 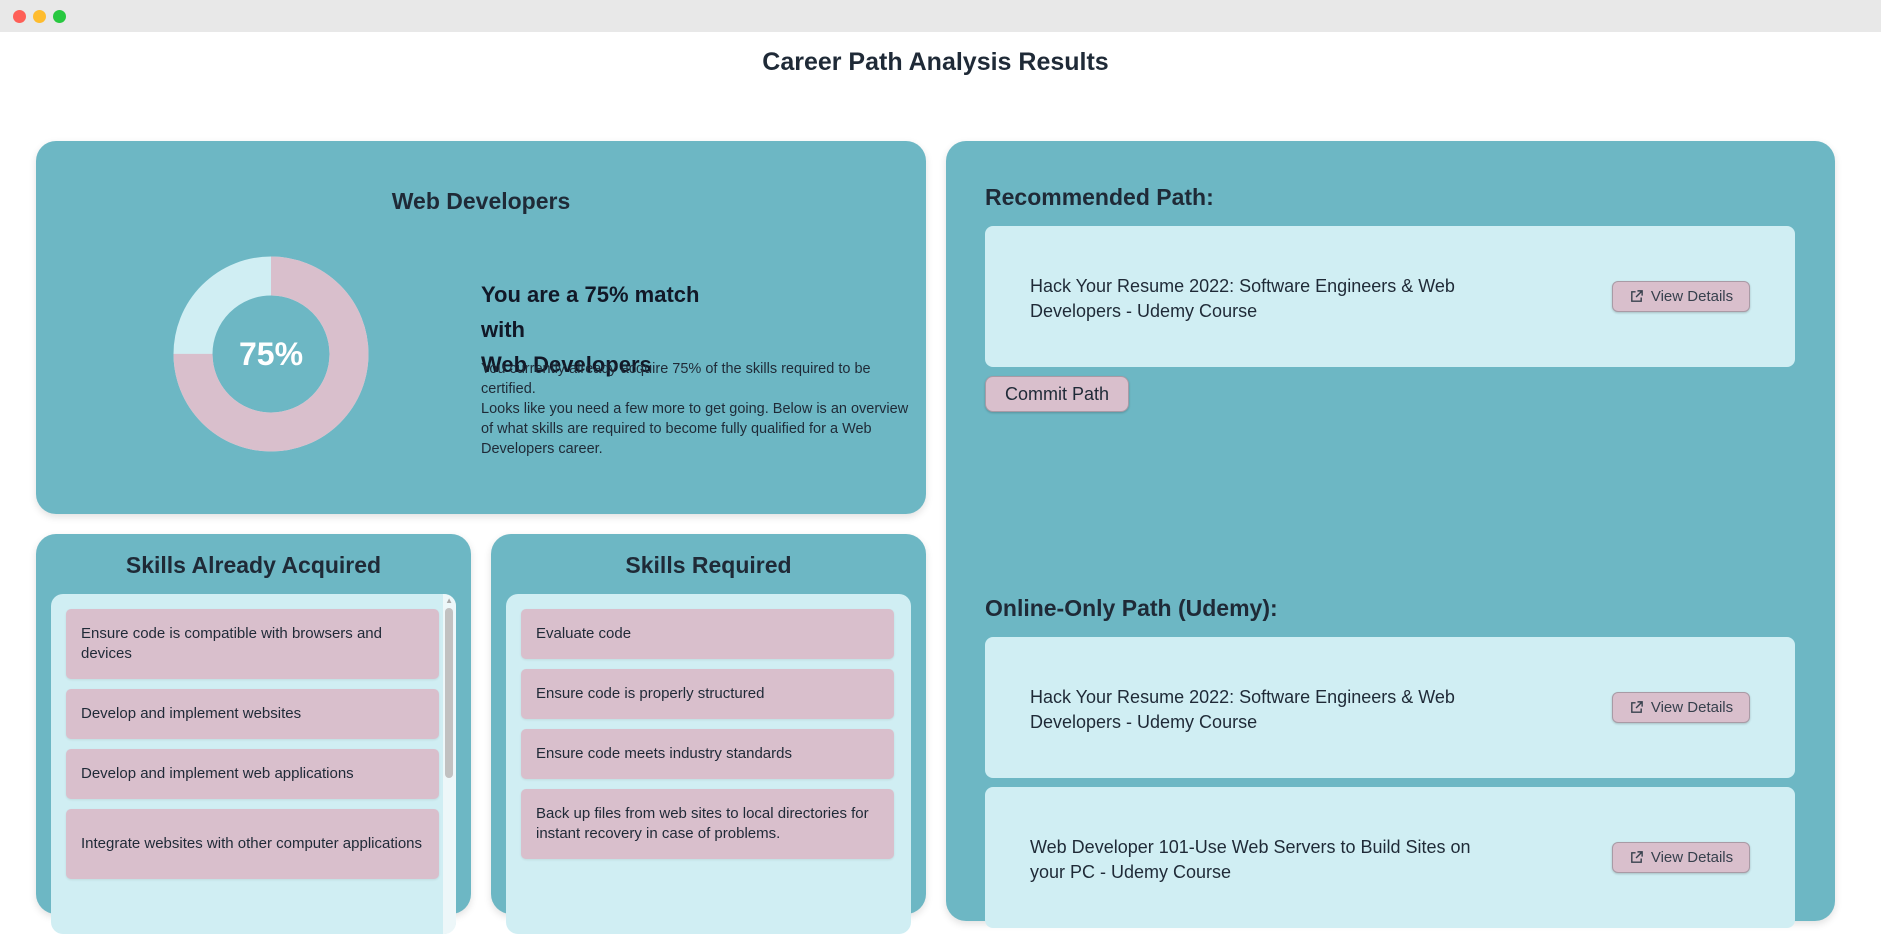 I want to click on skill-acquired-item: Develop and implement web applications, so click(x=252, y=774).